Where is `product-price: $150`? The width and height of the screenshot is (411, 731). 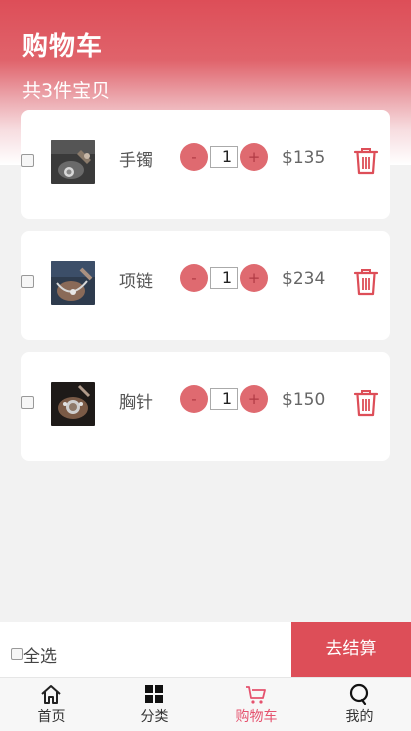
product-price: $150 is located at coordinates (304, 400).